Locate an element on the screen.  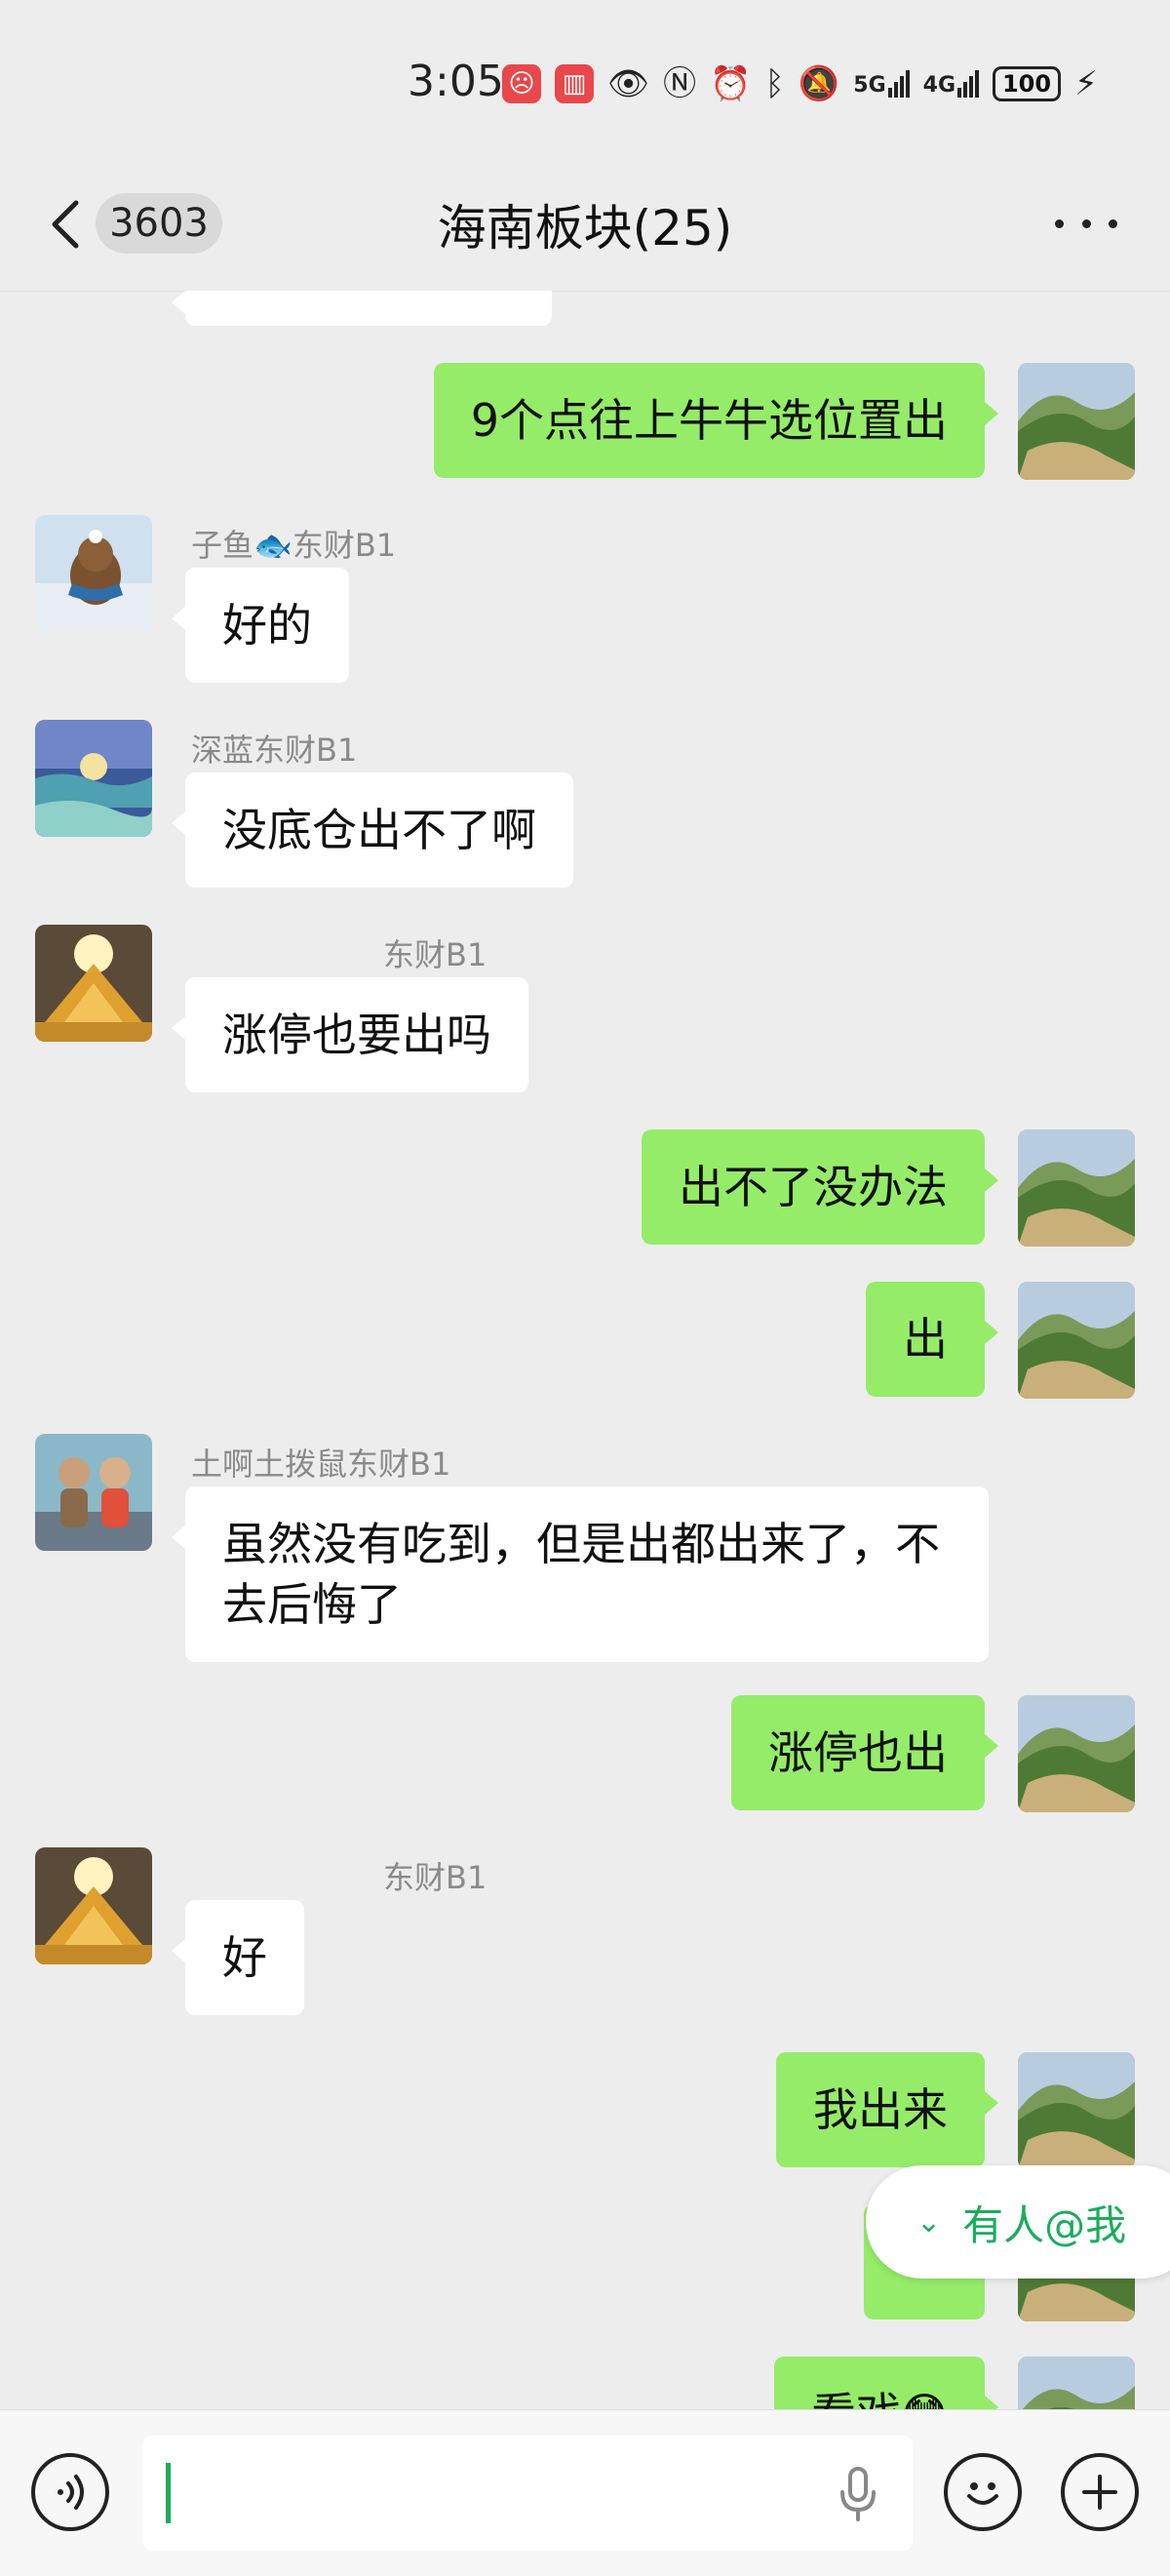
message-bubble: 出不了没办法 is located at coordinates (820, 1187).